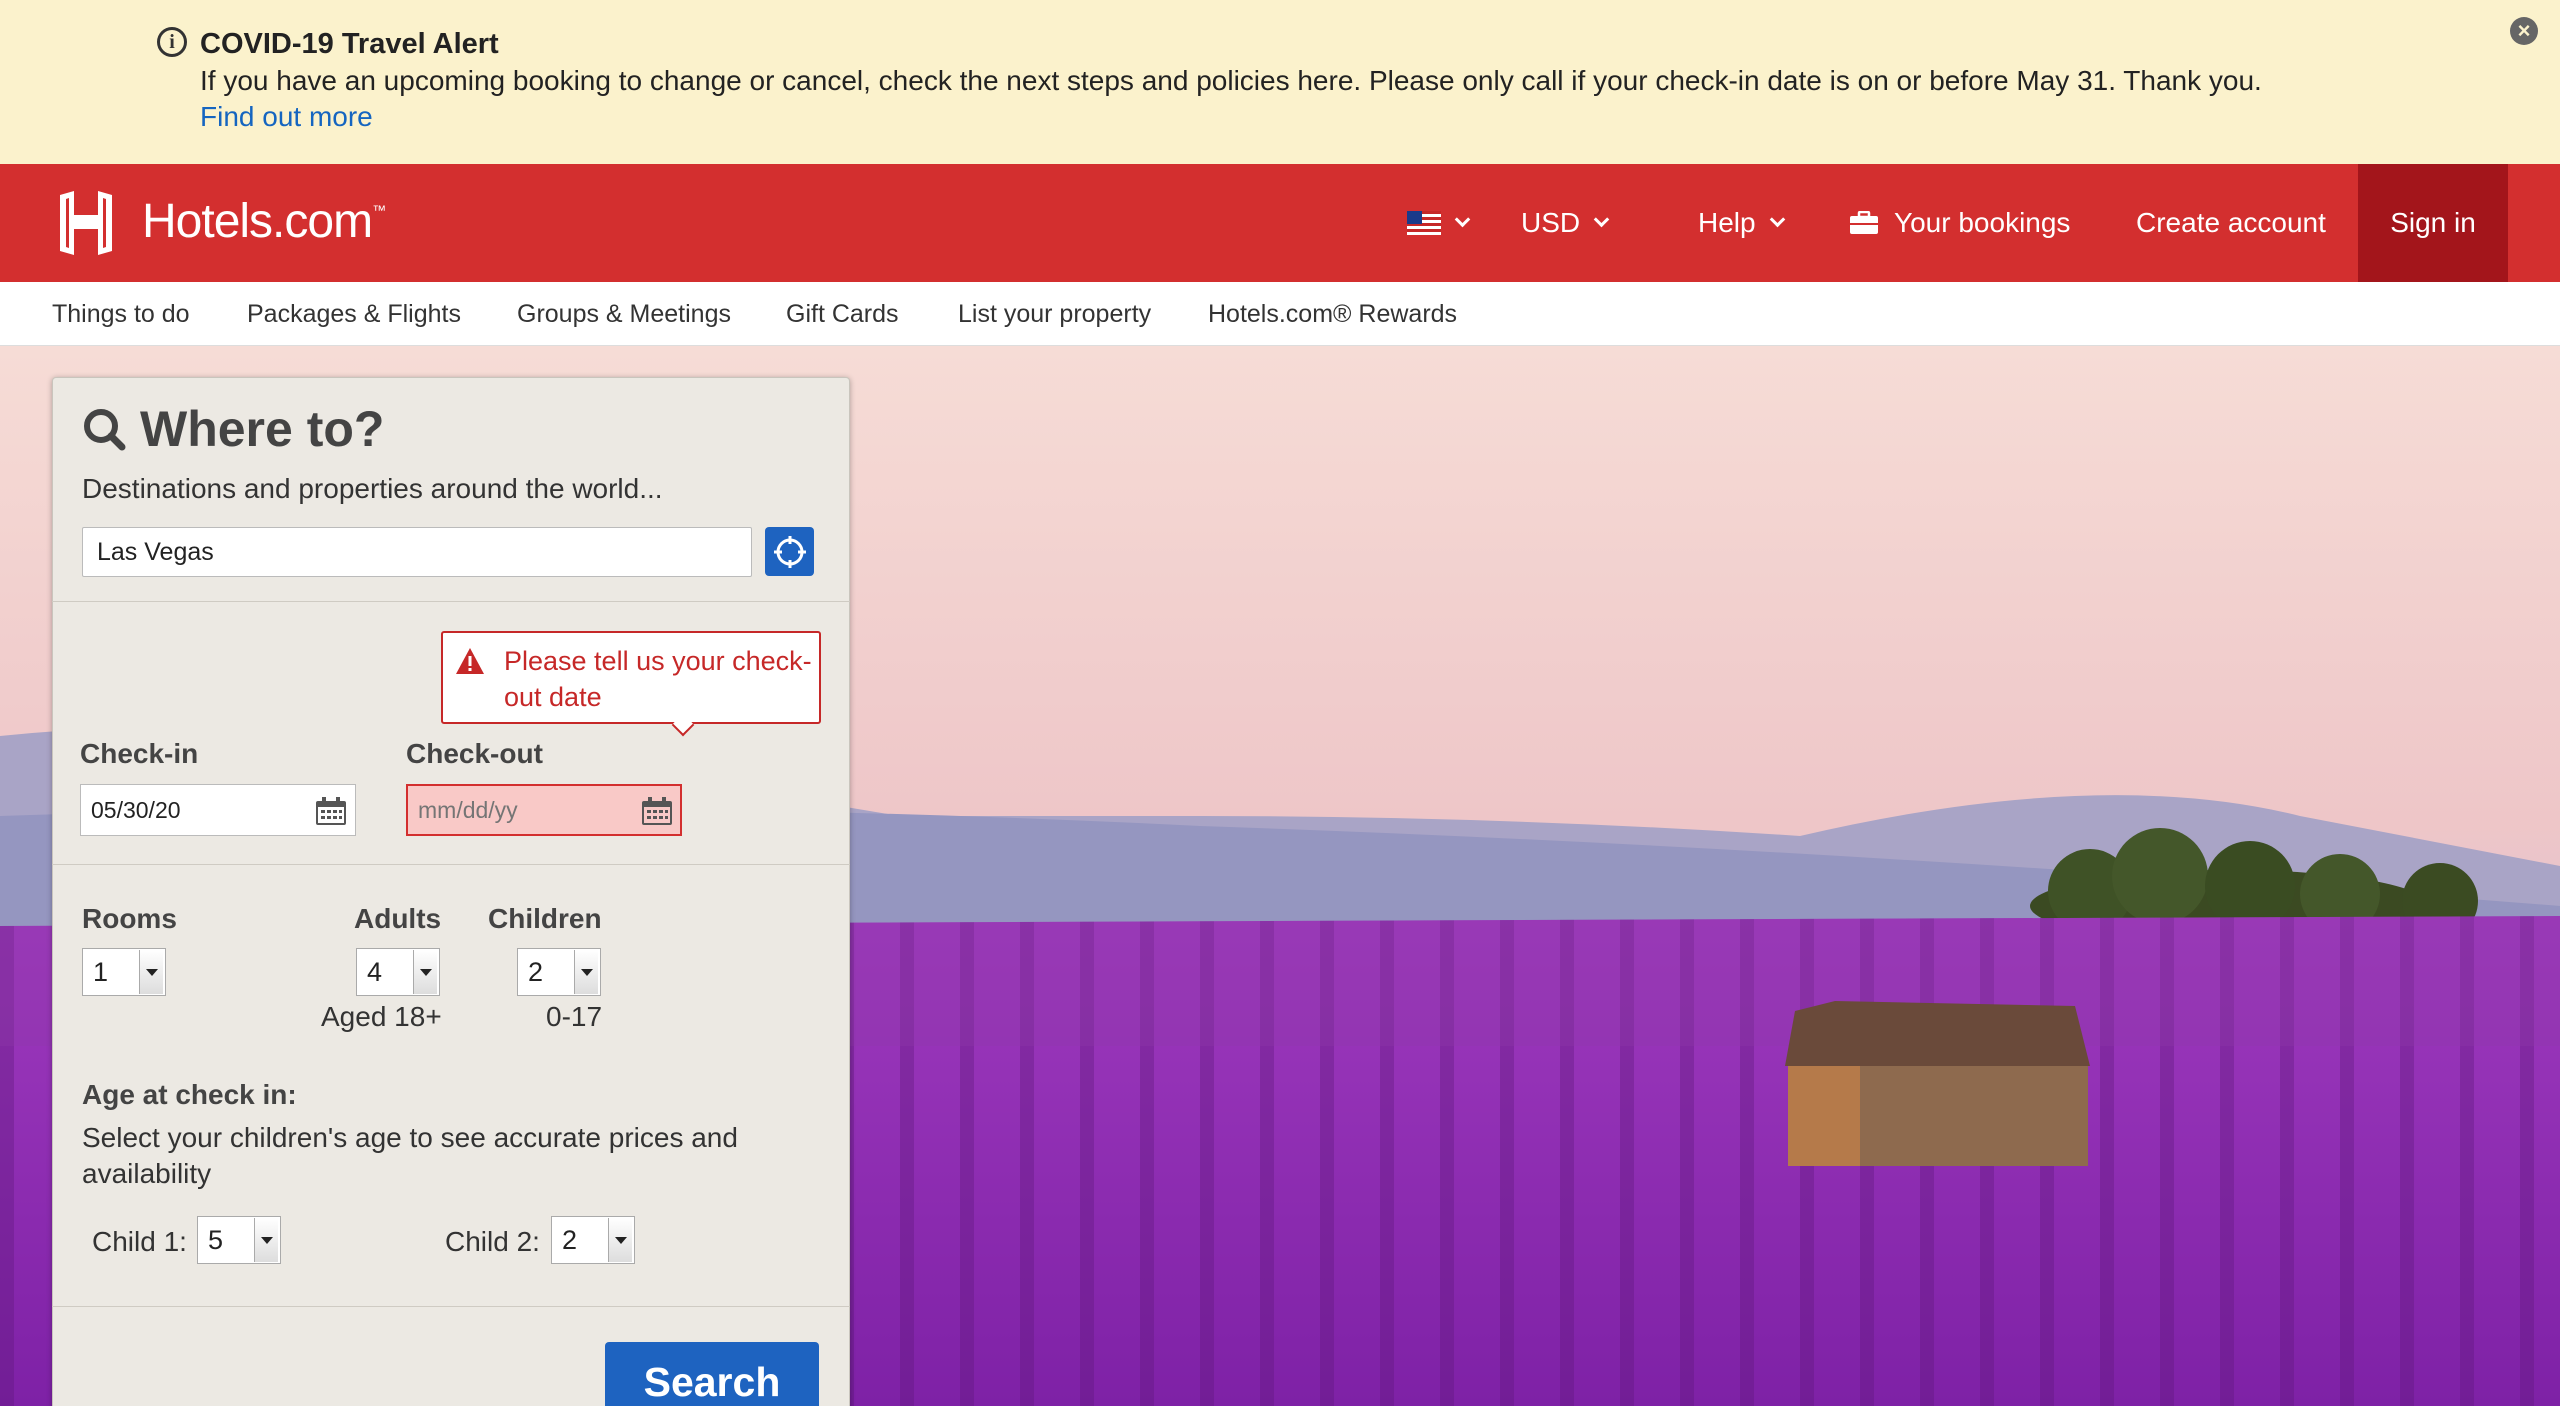  Describe the element at coordinates (105, 430) in the screenshot. I see `search-icon` at that location.